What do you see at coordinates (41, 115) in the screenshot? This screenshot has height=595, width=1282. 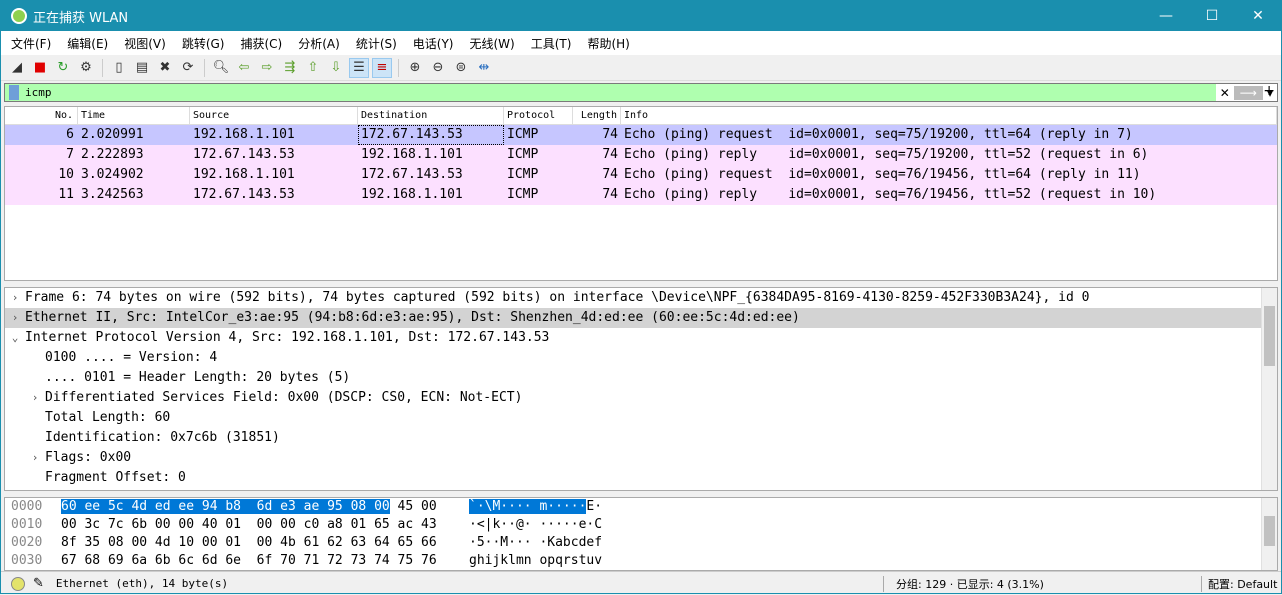 I see `column-header-no: No.` at bounding box center [41, 115].